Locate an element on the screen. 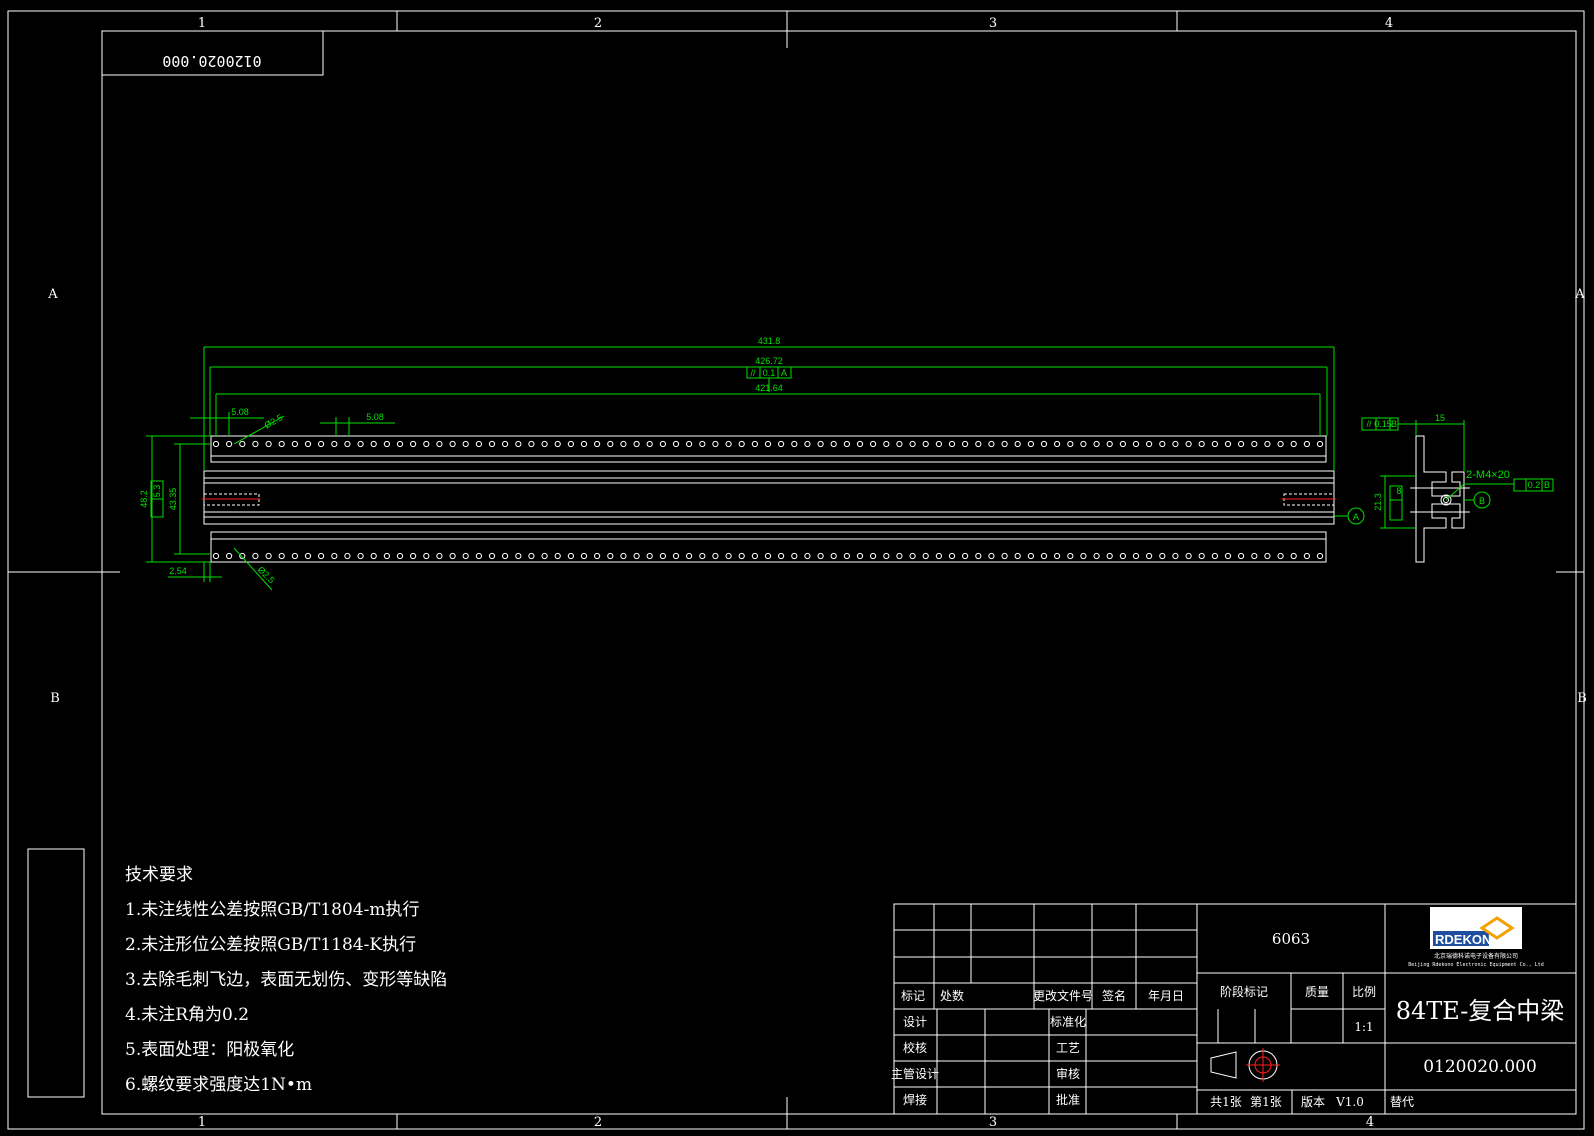  thread-tol-value: 0.2 is located at coordinates (1534, 485).